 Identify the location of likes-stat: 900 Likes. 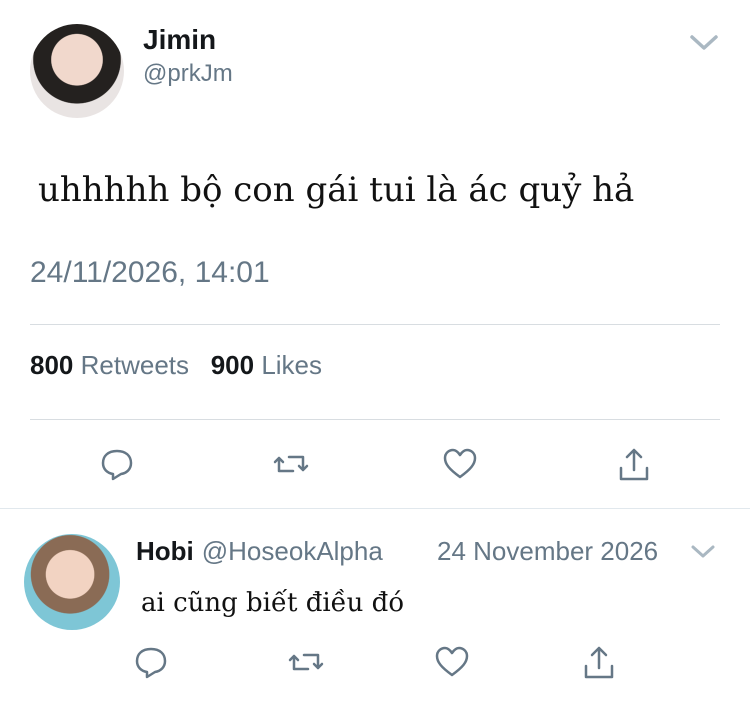
(266, 365).